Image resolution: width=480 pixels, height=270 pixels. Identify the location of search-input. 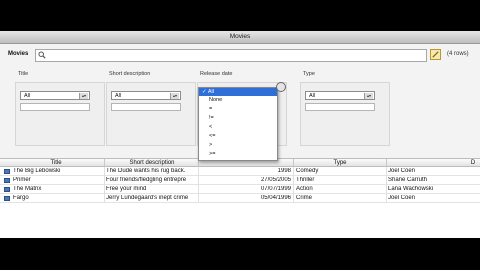
(231, 55).